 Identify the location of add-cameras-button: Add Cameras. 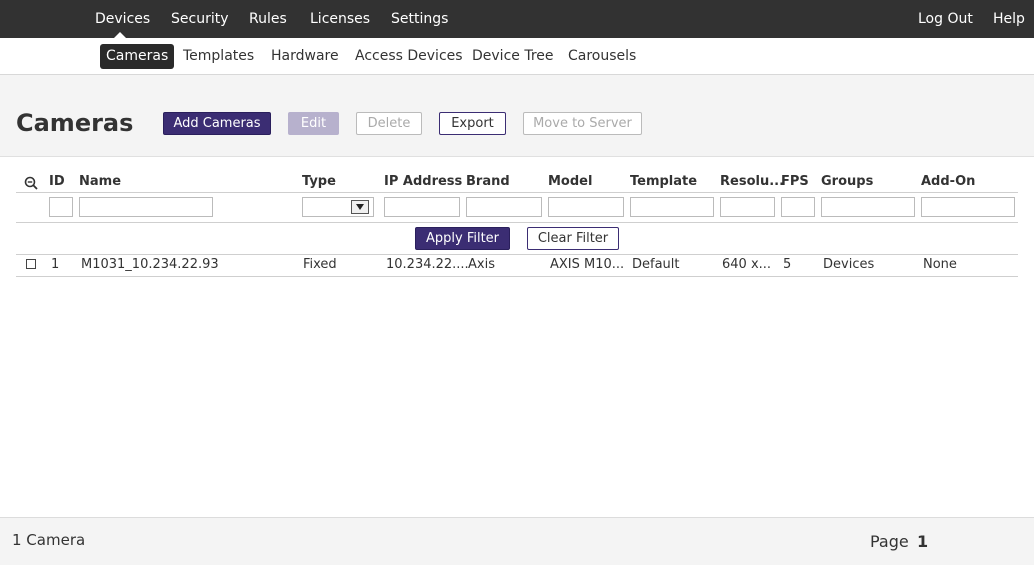
(217, 123).